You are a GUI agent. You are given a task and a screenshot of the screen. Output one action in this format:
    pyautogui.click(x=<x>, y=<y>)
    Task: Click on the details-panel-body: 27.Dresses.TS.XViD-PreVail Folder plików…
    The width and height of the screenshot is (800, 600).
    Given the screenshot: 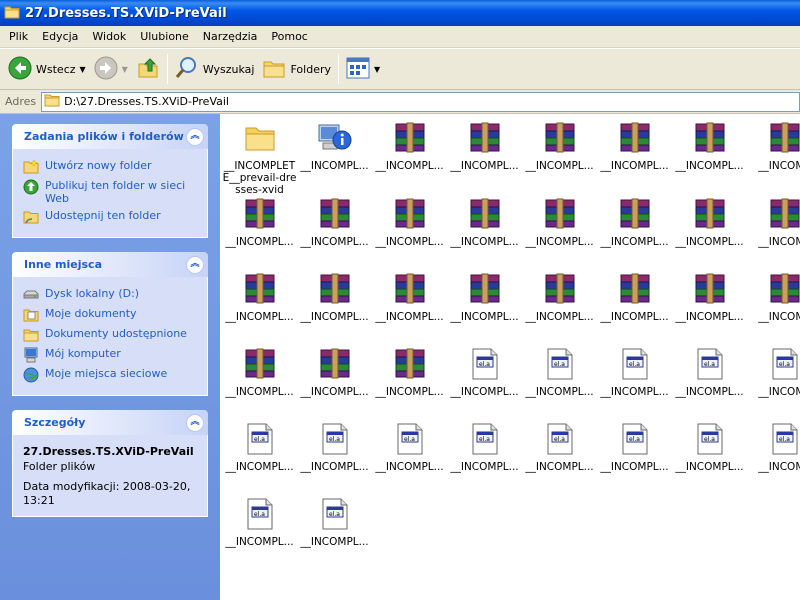 What is the action you would take?
    pyautogui.click(x=110, y=476)
    